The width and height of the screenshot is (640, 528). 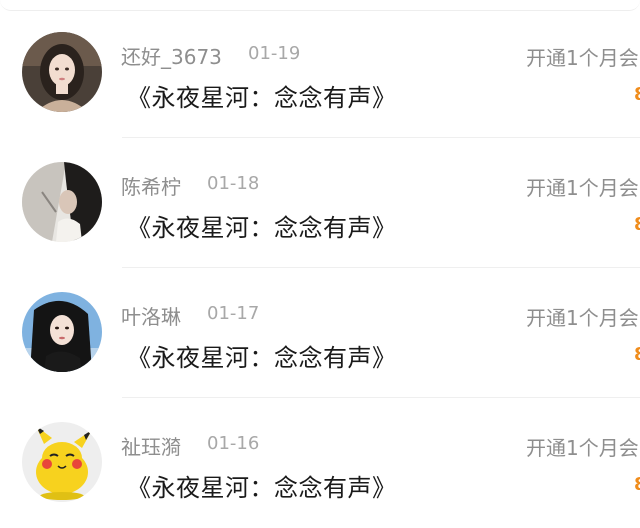 I want to click on record-date: 01-17, so click(x=233, y=313).